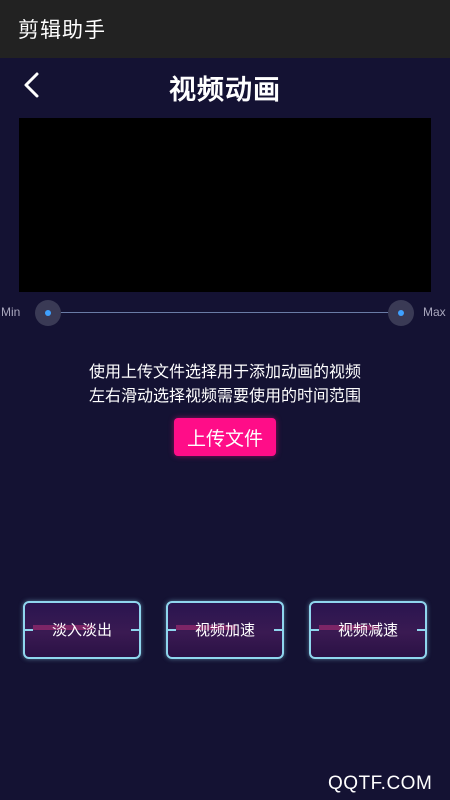  What do you see at coordinates (225, 437) in the screenshot?
I see `upload-file-button: 上传文件` at bounding box center [225, 437].